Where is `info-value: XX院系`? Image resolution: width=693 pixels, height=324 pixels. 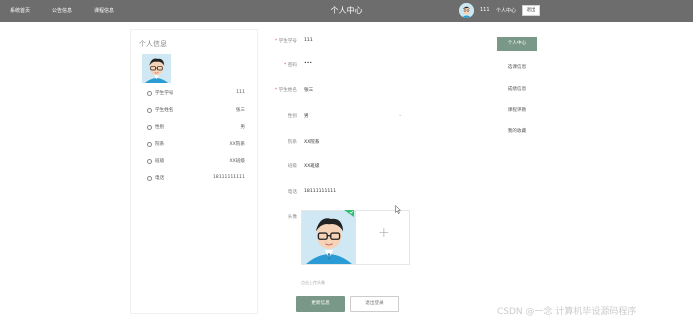
info-value: XX院系 is located at coordinates (237, 144).